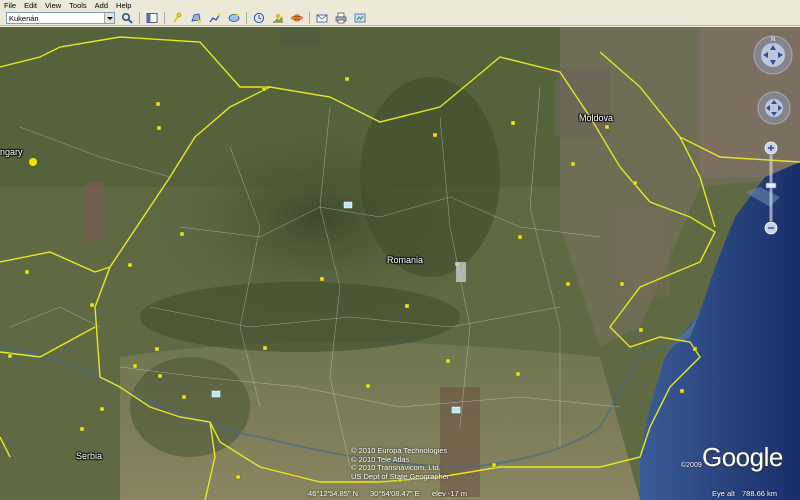  I want to click on search-icon, so click(127, 18).